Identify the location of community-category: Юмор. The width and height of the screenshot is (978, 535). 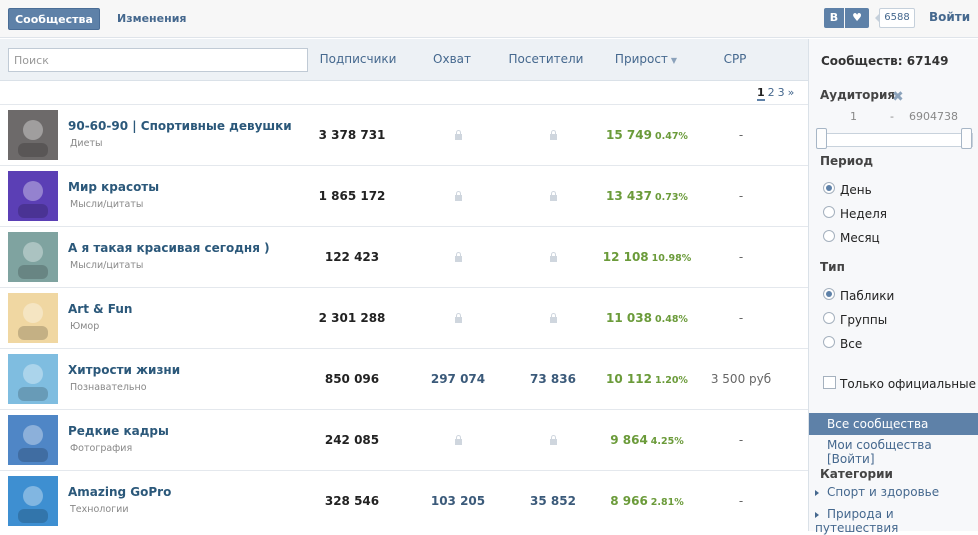
(85, 326).